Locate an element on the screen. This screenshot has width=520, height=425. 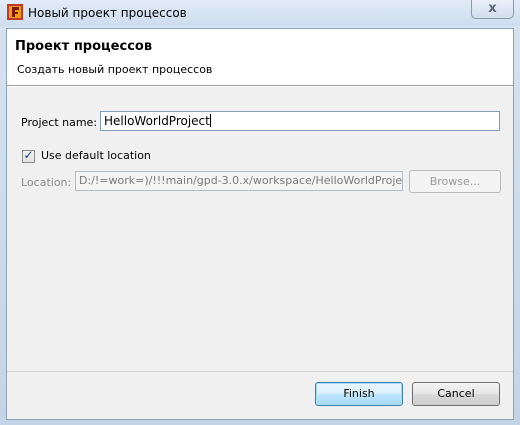
cancel-button: Cancel is located at coordinates (456, 394).